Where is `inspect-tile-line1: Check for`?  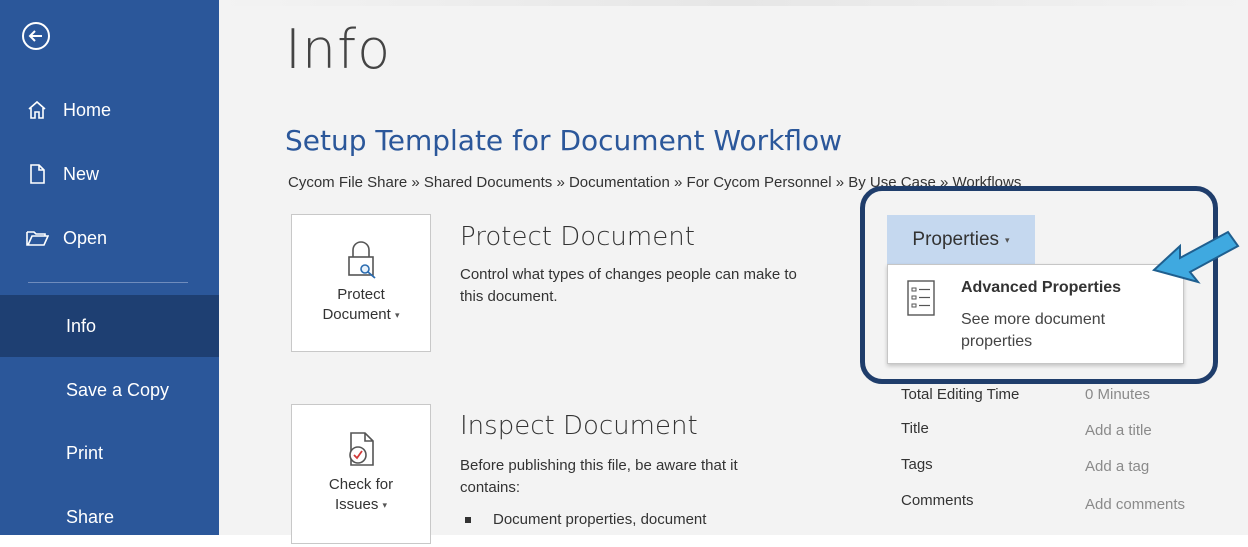
inspect-tile-line1: Check for is located at coordinates (361, 484).